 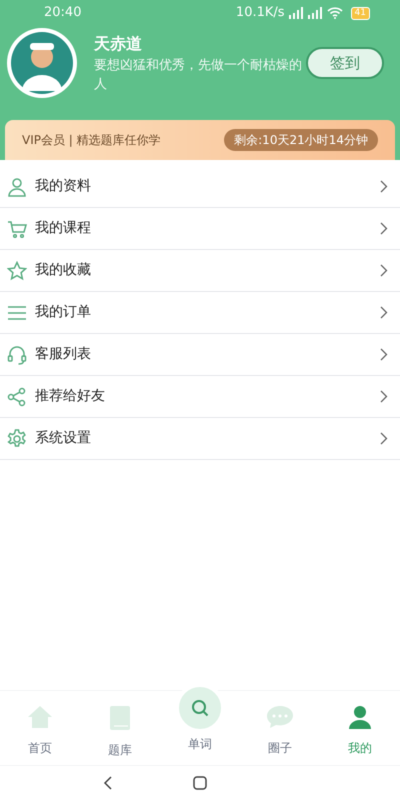 What do you see at coordinates (200, 728) in the screenshot?
I see `tab-item: 单词` at bounding box center [200, 728].